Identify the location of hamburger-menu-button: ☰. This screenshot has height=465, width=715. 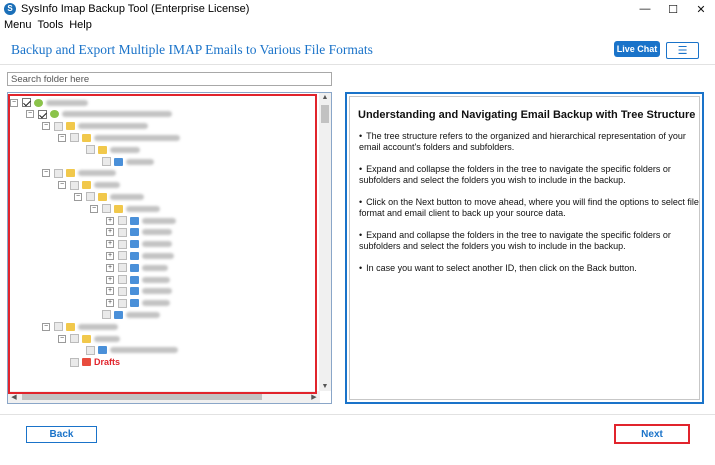
(682, 50).